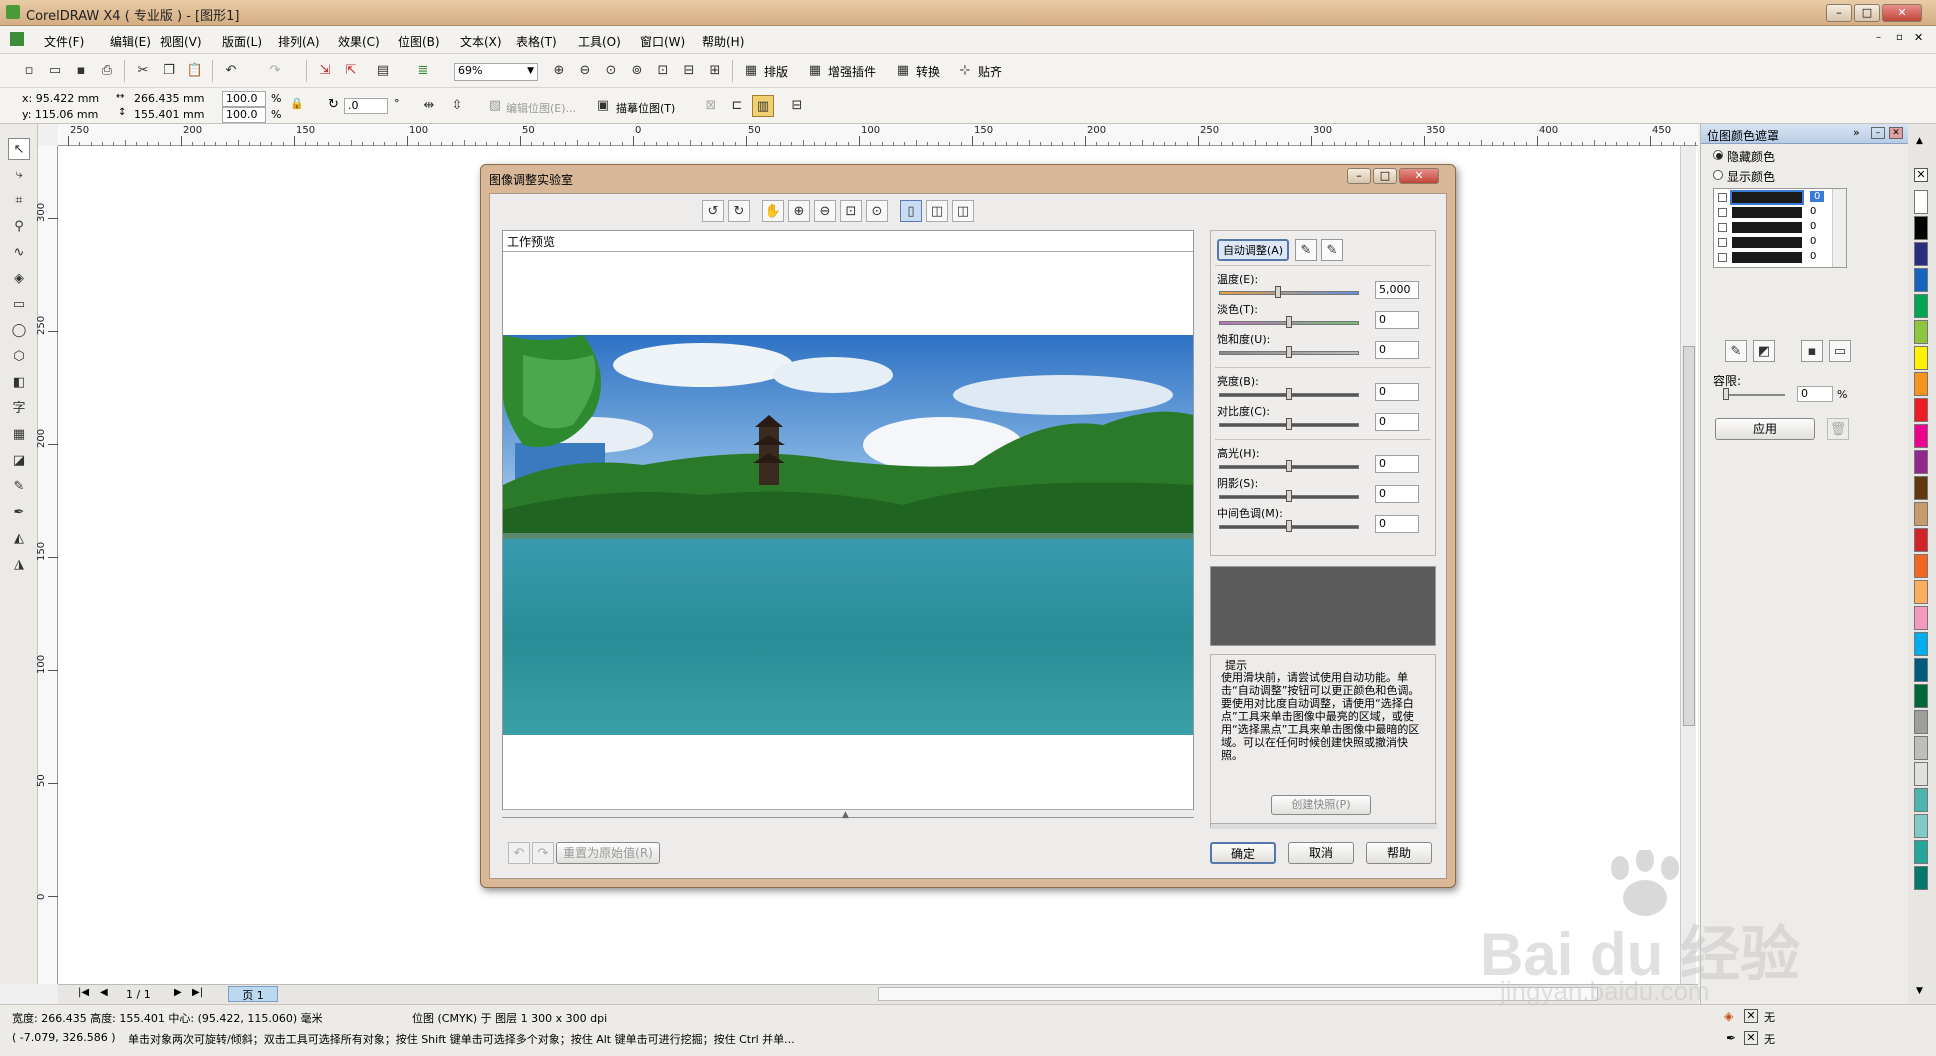 The width and height of the screenshot is (1936, 1056). What do you see at coordinates (852, 71) in the screenshot?
I see `plugin-button: 增强插件` at bounding box center [852, 71].